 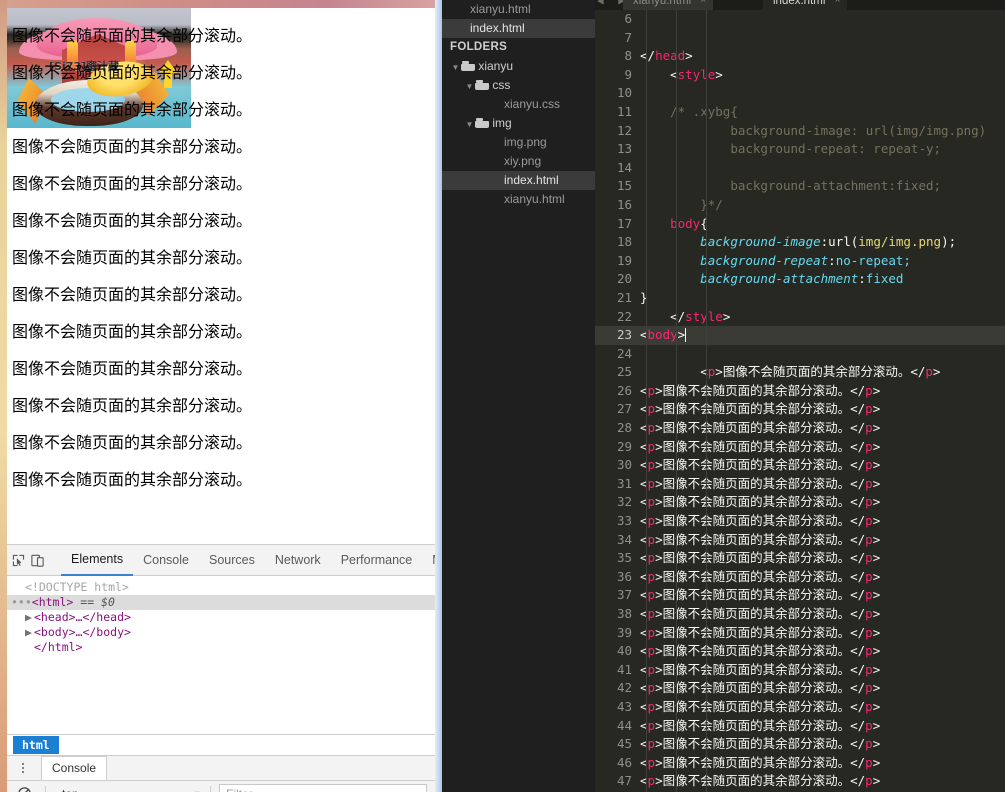 What do you see at coordinates (624, 204) in the screenshot?
I see `line-number: 16` at bounding box center [624, 204].